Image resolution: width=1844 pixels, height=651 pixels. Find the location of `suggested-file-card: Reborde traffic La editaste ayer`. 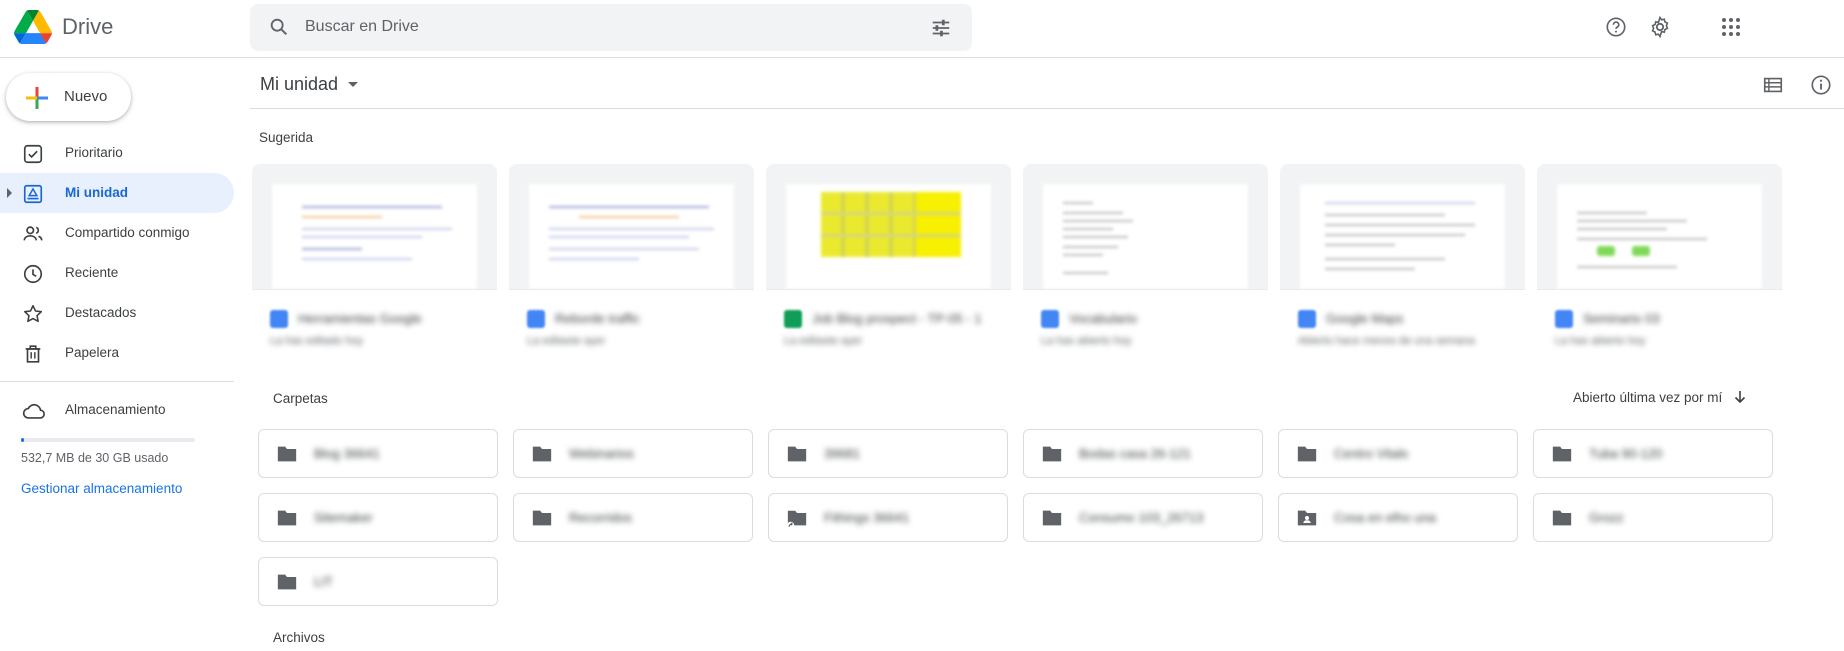

suggested-file-card: Reborde traffic La editaste ayer is located at coordinates (631, 259).